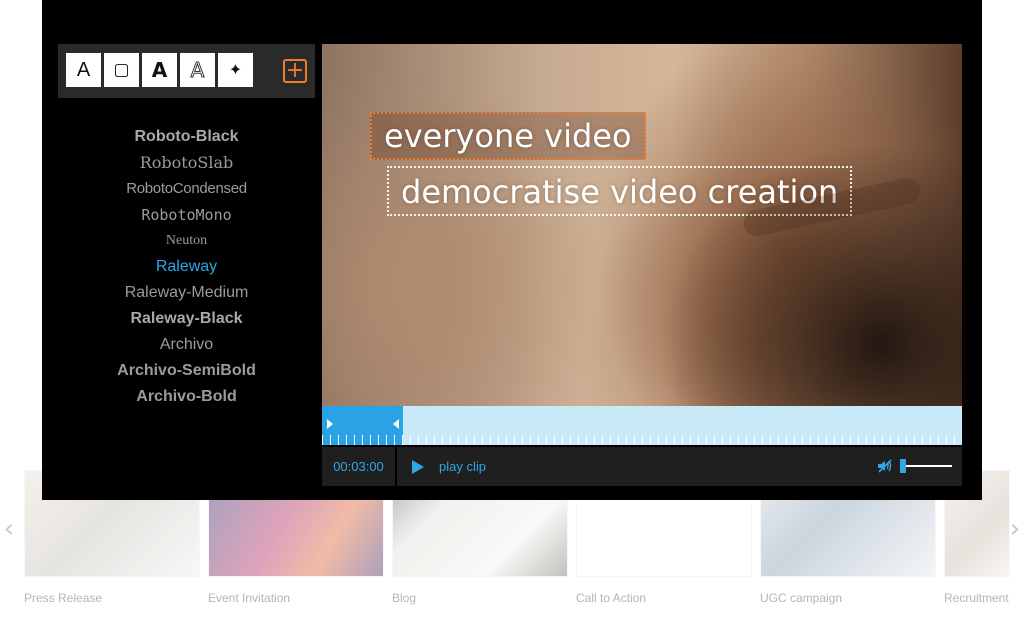 This screenshot has width=1024, height=629. Describe the element at coordinates (186, 345) in the screenshot. I see `font-item-archivo: Archivo` at that location.